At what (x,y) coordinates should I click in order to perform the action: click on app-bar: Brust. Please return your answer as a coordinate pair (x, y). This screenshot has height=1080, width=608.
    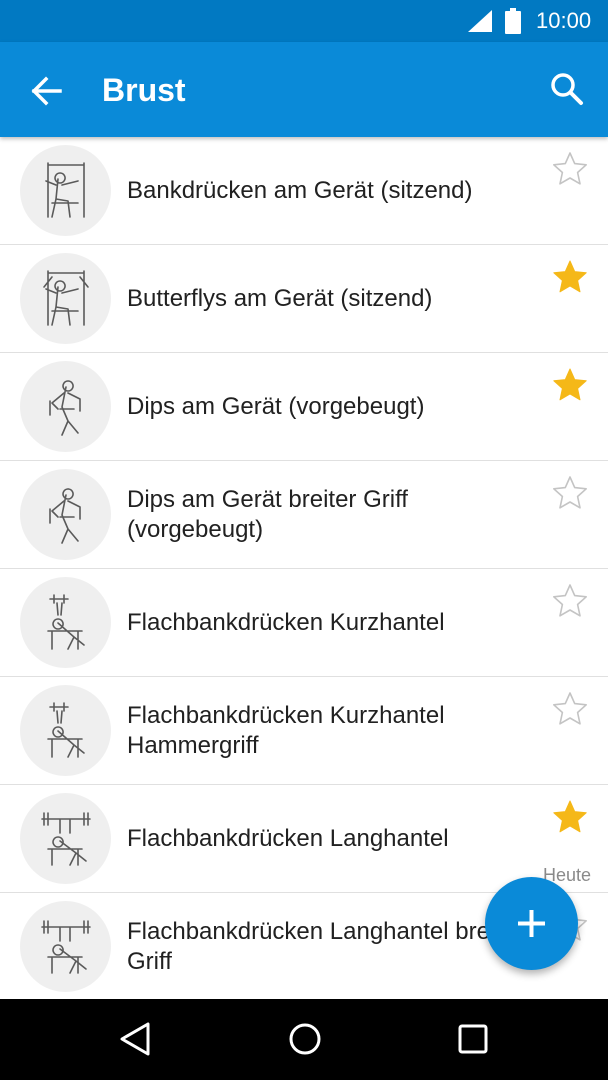
    Looking at the image, I should click on (304, 89).